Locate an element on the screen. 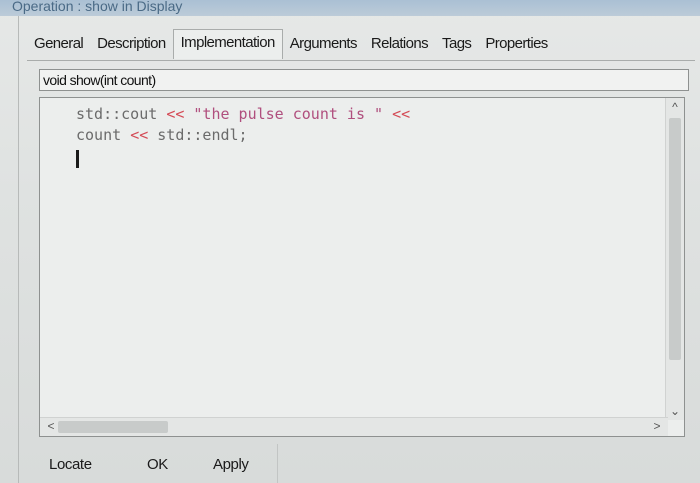 The height and width of the screenshot is (483, 700). locate-button: Locate is located at coordinates (70, 464).